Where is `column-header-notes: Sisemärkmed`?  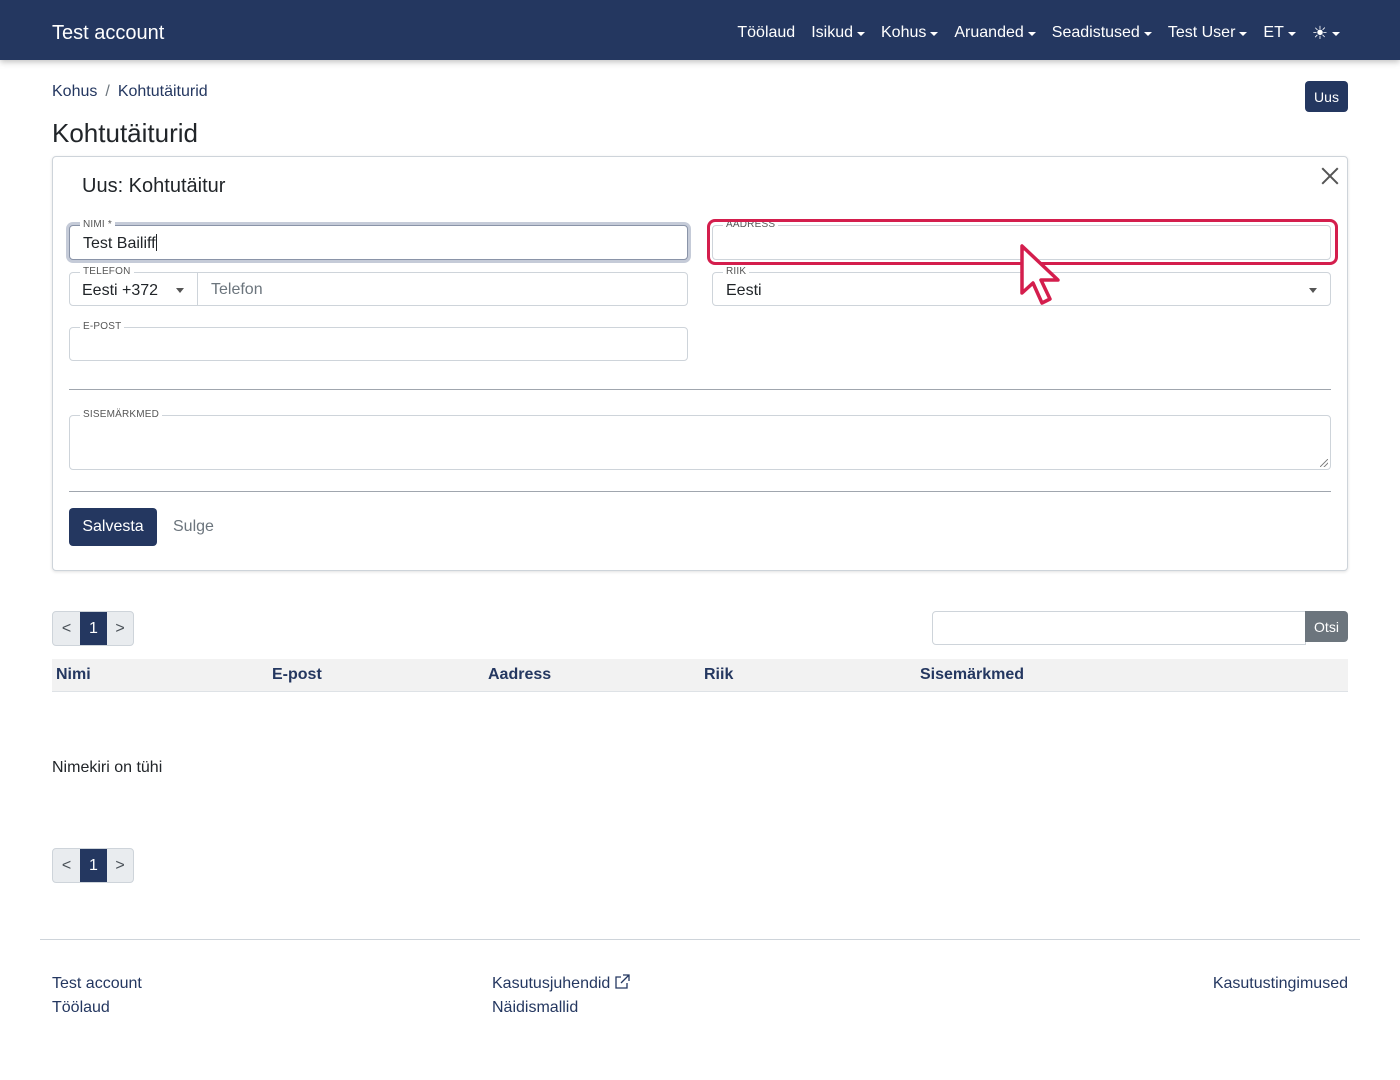 column-header-notes: Sisemärkmed is located at coordinates (972, 675).